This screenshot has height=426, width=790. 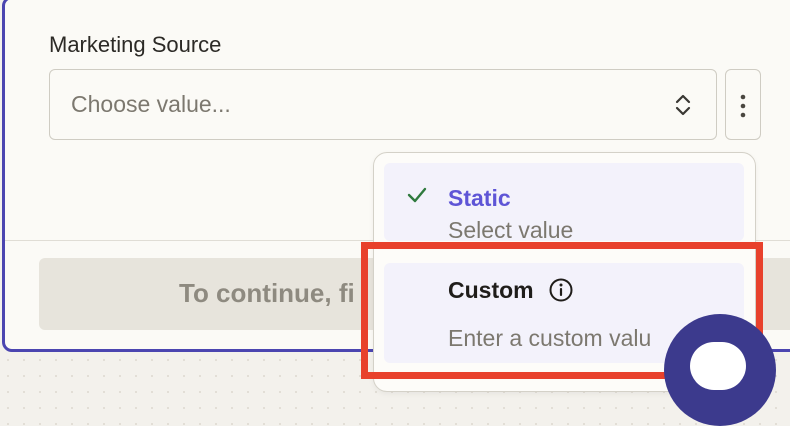 I want to click on chat-widget-button, so click(x=720, y=370).